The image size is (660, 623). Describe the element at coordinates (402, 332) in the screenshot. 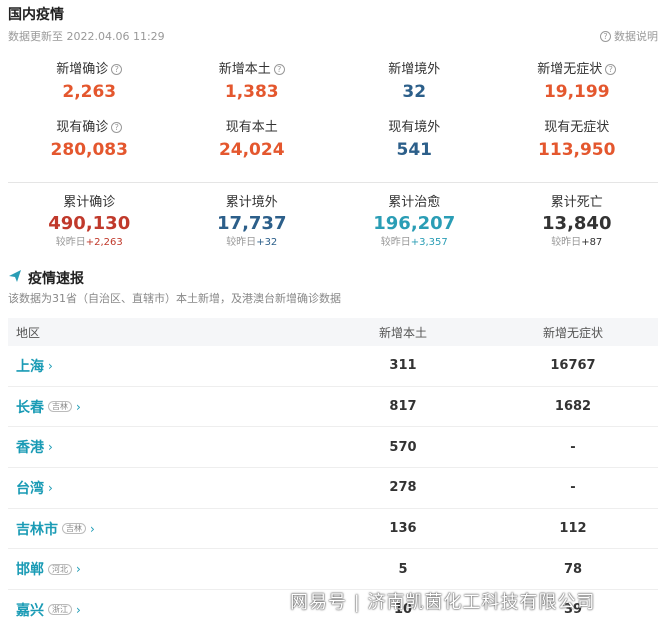

I see `header-new-local: 新增本土` at that location.